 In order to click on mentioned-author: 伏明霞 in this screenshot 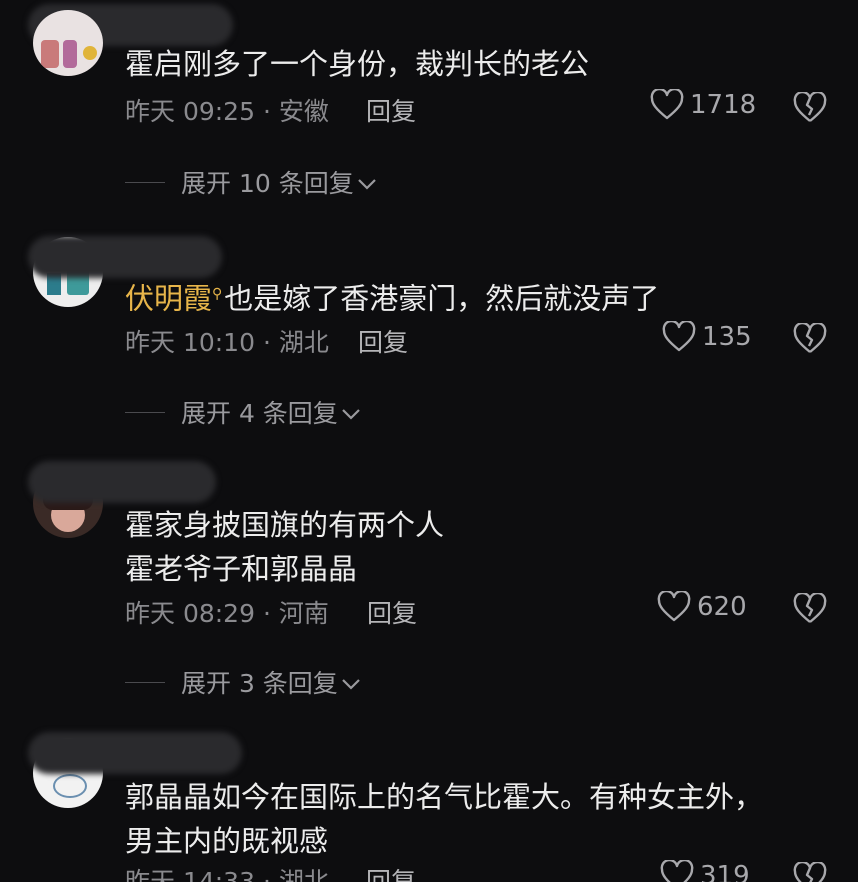, I will do `click(168, 299)`.